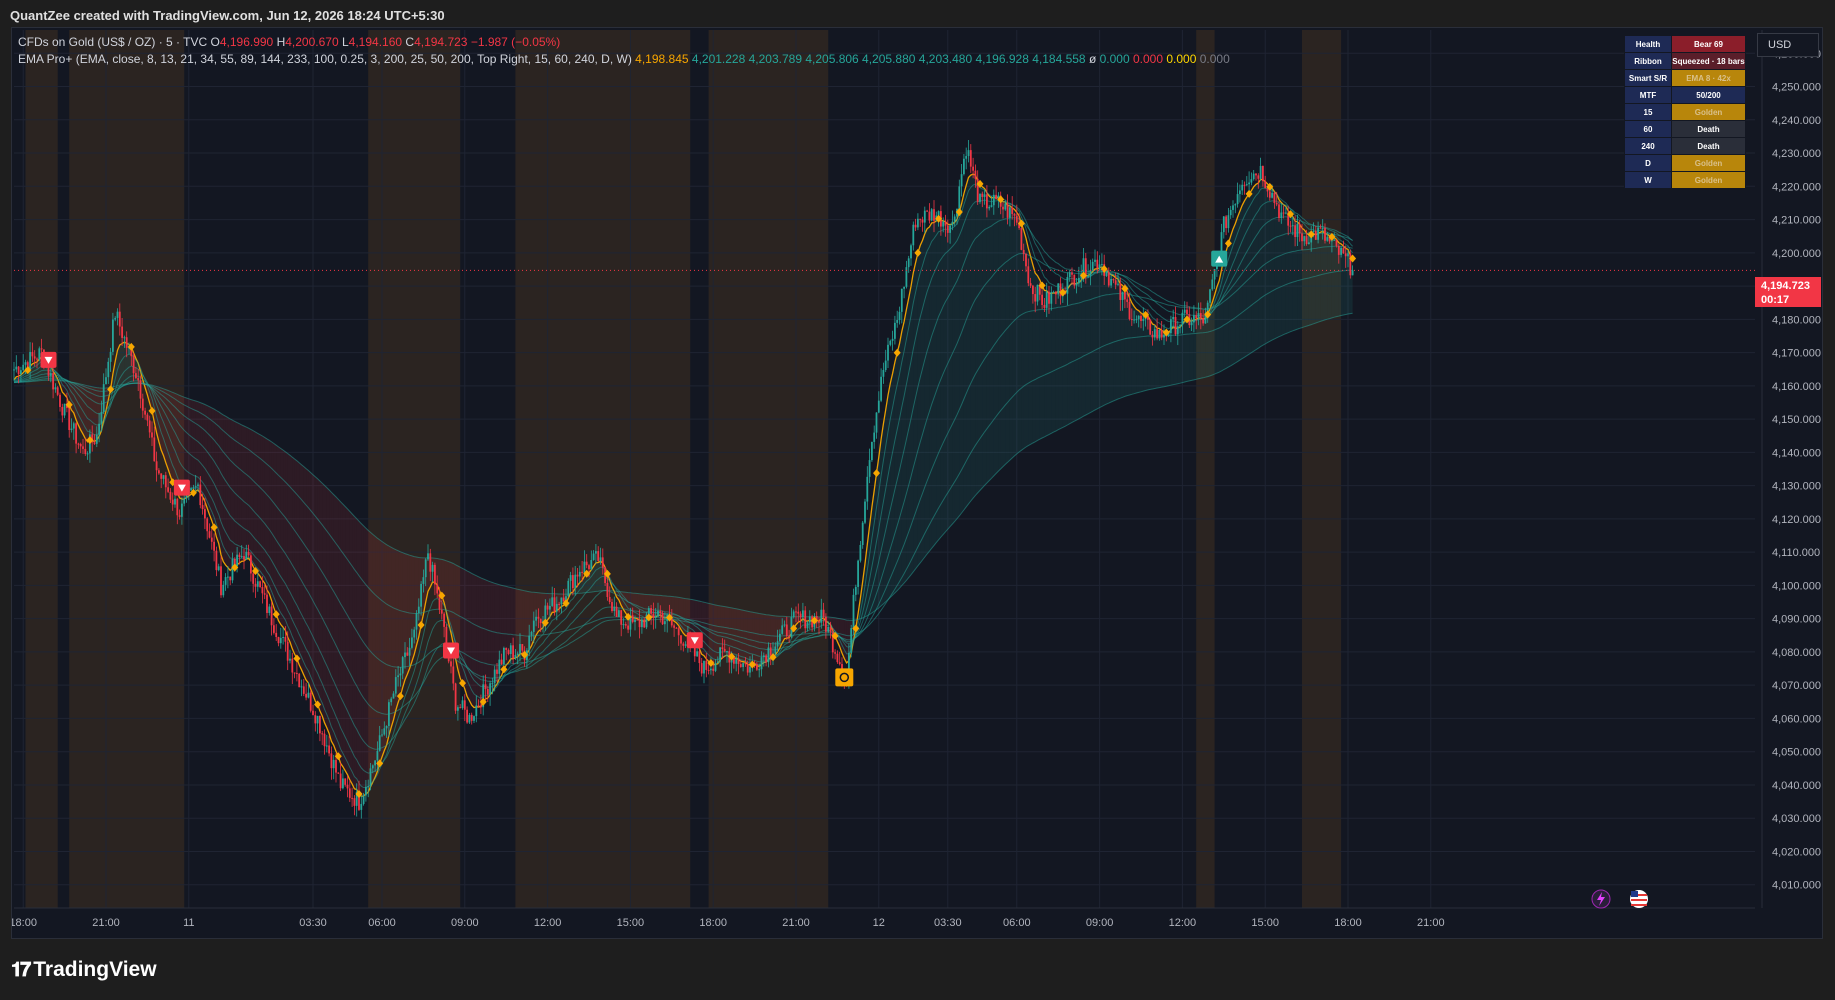 The height and width of the screenshot is (1000, 1835). What do you see at coordinates (1796, 320) in the screenshot?
I see `y-tick-label: 4,180.000` at bounding box center [1796, 320].